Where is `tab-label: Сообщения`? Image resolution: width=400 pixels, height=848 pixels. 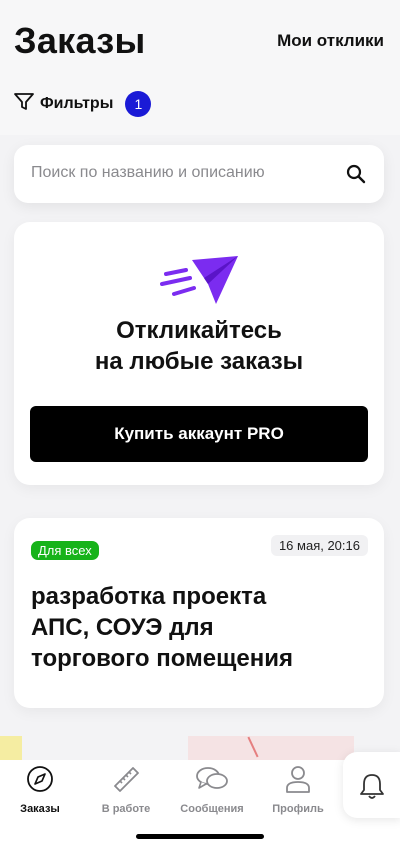 tab-label: Сообщения is located at coordinates (212, 809).